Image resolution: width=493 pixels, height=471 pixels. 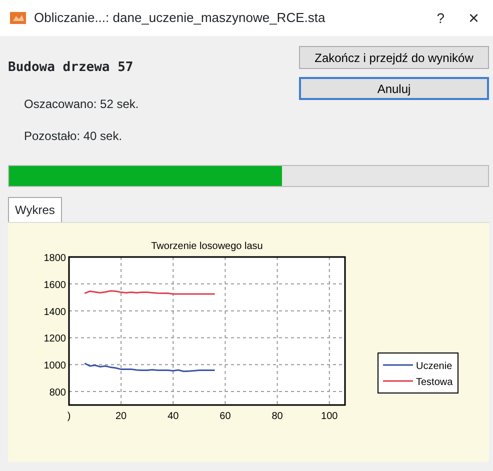 I want to click on axis-tick-label: 80, so click(x=277, y=416).